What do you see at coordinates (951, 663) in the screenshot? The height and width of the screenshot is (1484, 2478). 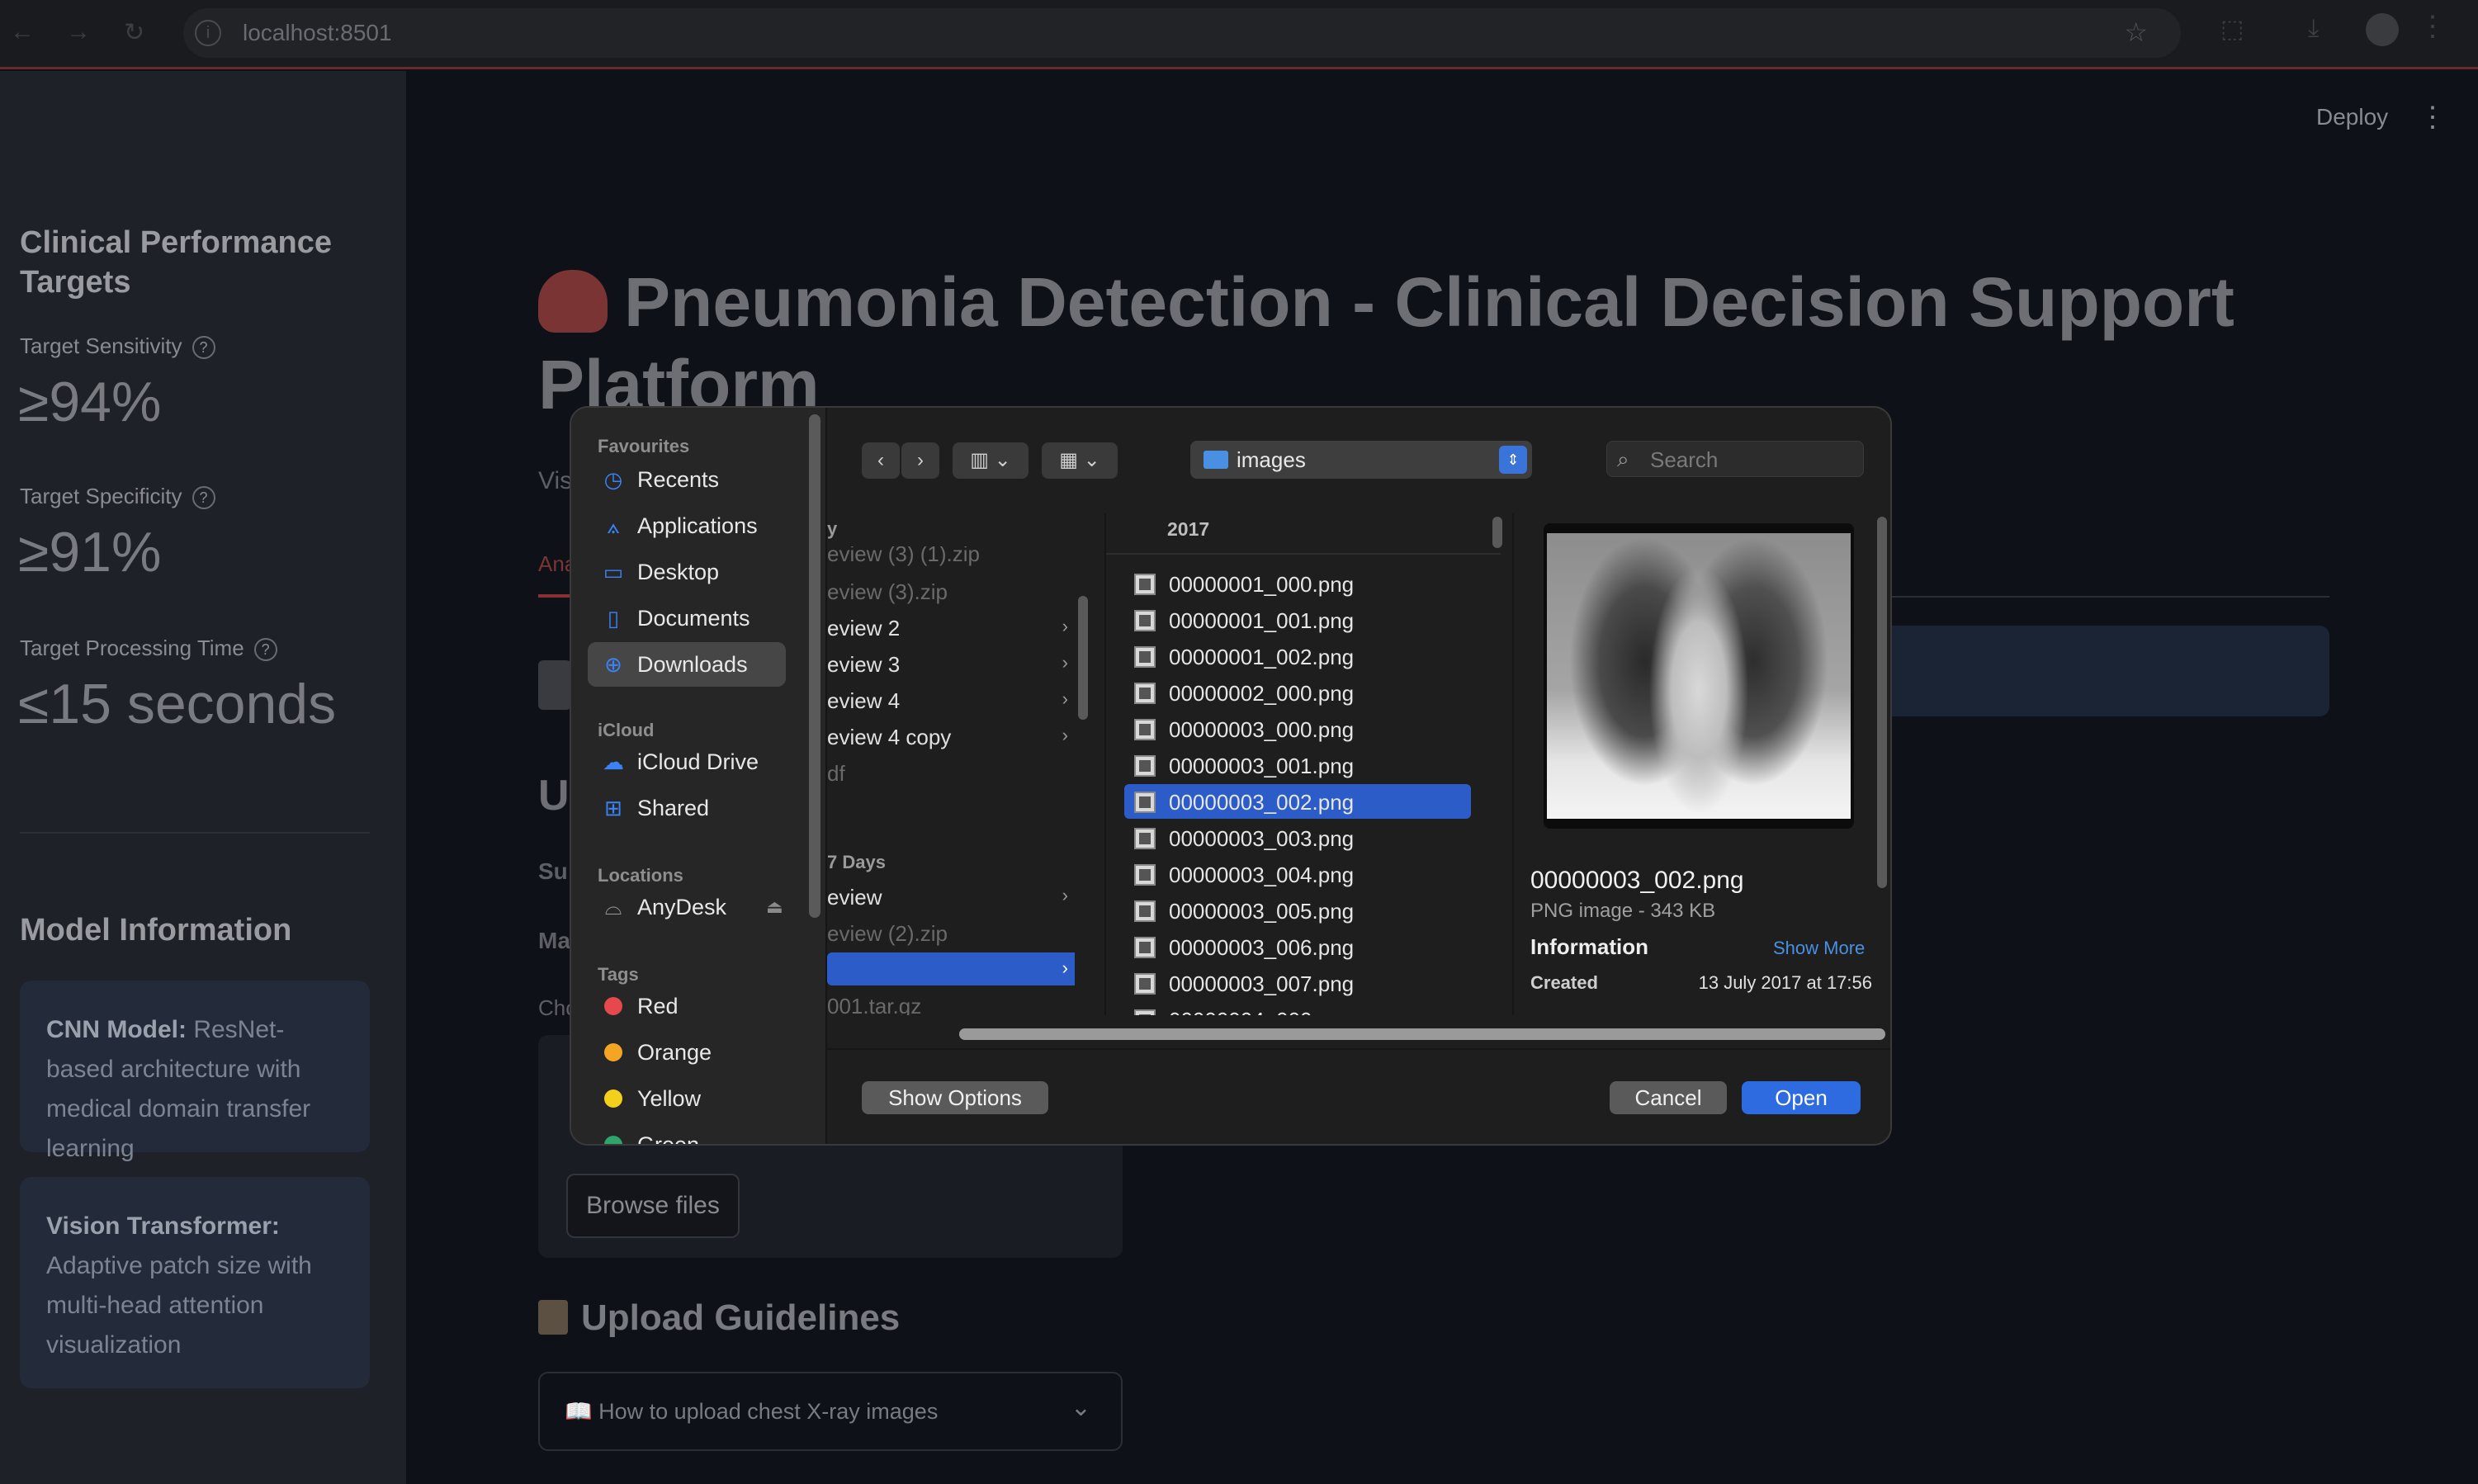 I see `list-item: eview 3 ›` at bounding box center [951, 663].